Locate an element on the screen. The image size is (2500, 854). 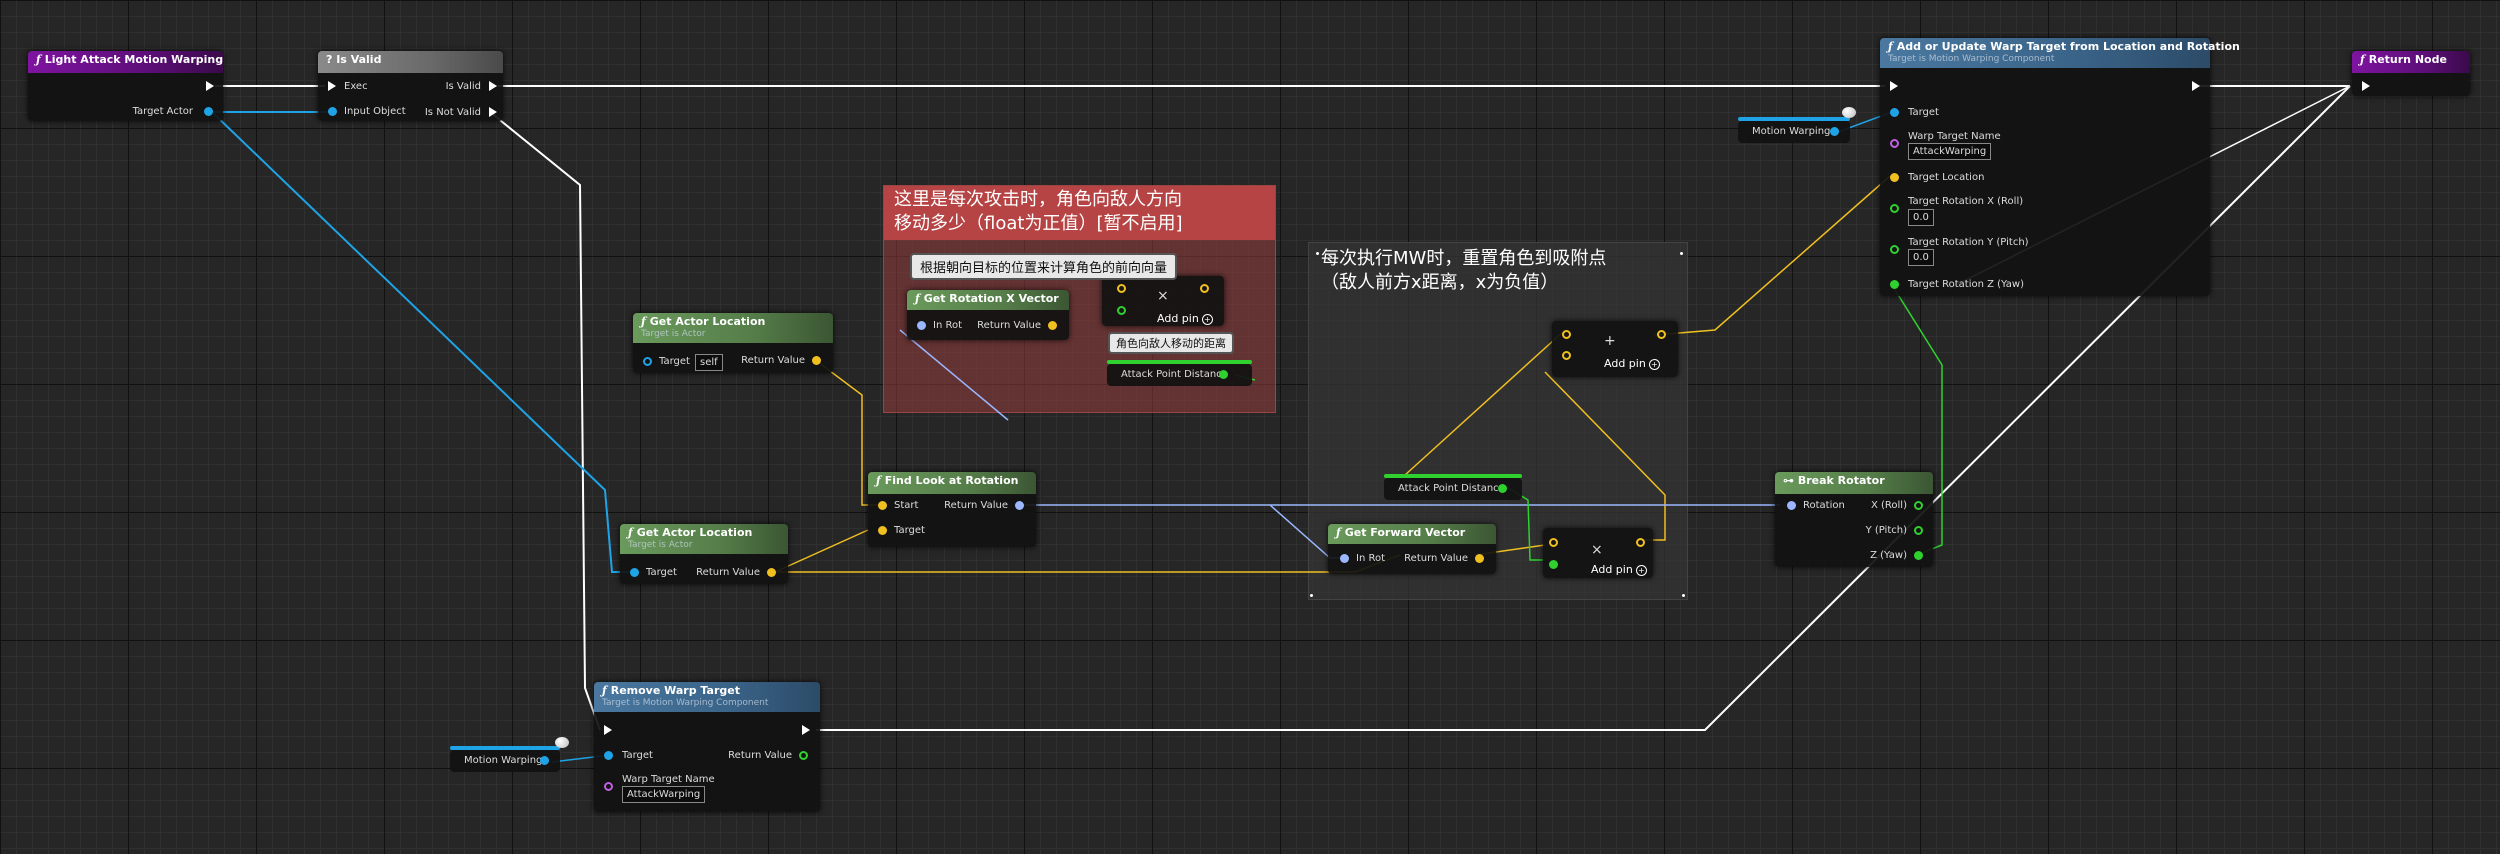
node-subtitle: Target is Actor is located at coordinates (660, 545).